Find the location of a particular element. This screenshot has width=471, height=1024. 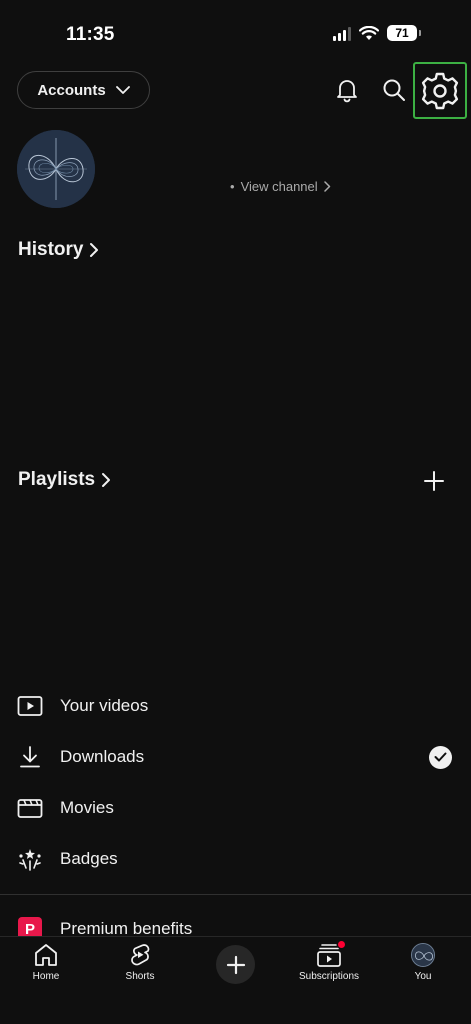

notification-dot is located at coordinates (341, 944).